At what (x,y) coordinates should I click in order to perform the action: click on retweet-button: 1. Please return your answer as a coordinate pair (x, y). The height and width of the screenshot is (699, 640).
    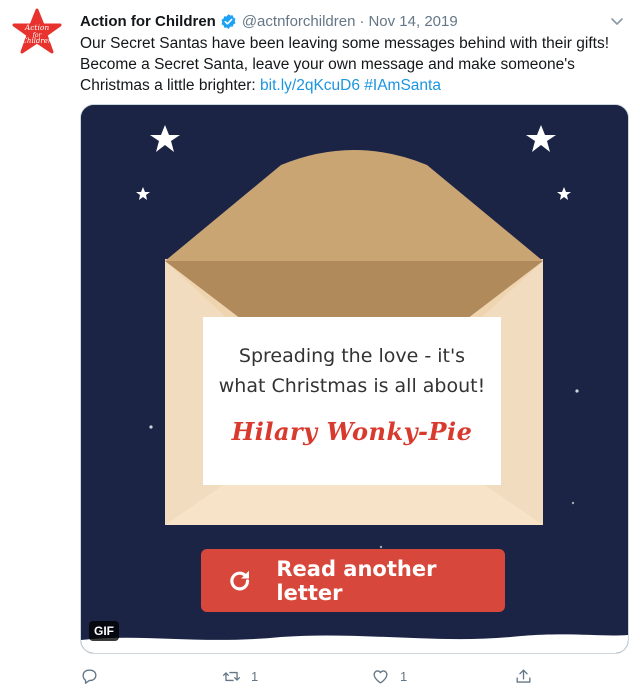
    Looking at the image, I should click on (240, 676).